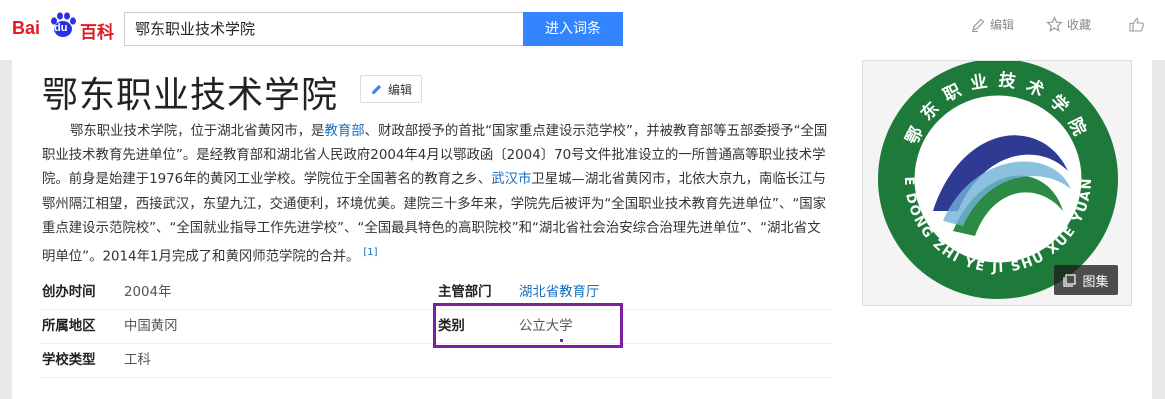 The height and width of the screenshot is (399, 1165). What do you see at coordinates (61, 28) in the screenshot?
I see `logo-du-text: du` at bounding box center [61, 28].